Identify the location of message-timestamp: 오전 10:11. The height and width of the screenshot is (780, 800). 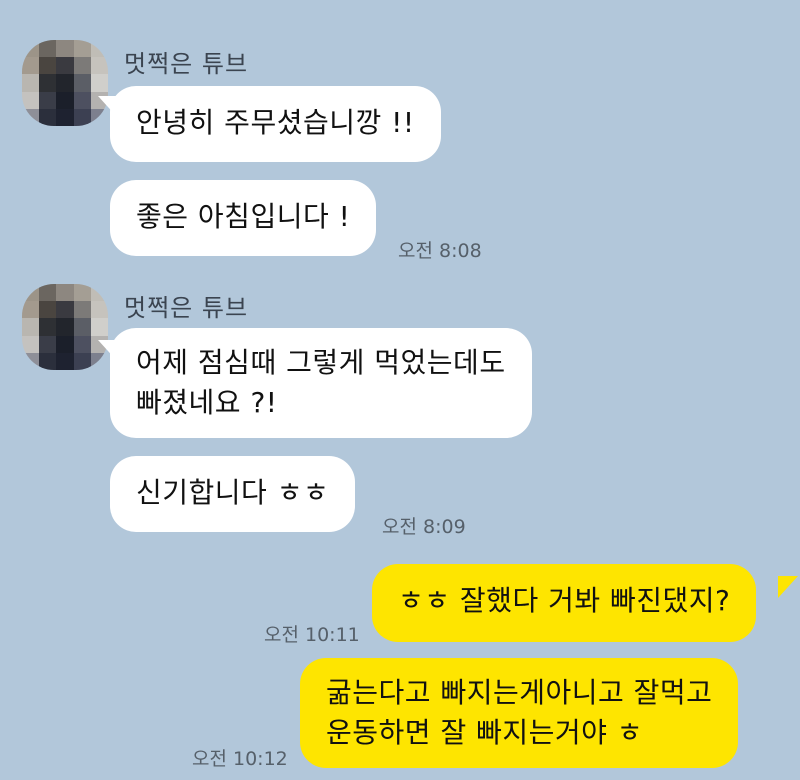
(312, 635).